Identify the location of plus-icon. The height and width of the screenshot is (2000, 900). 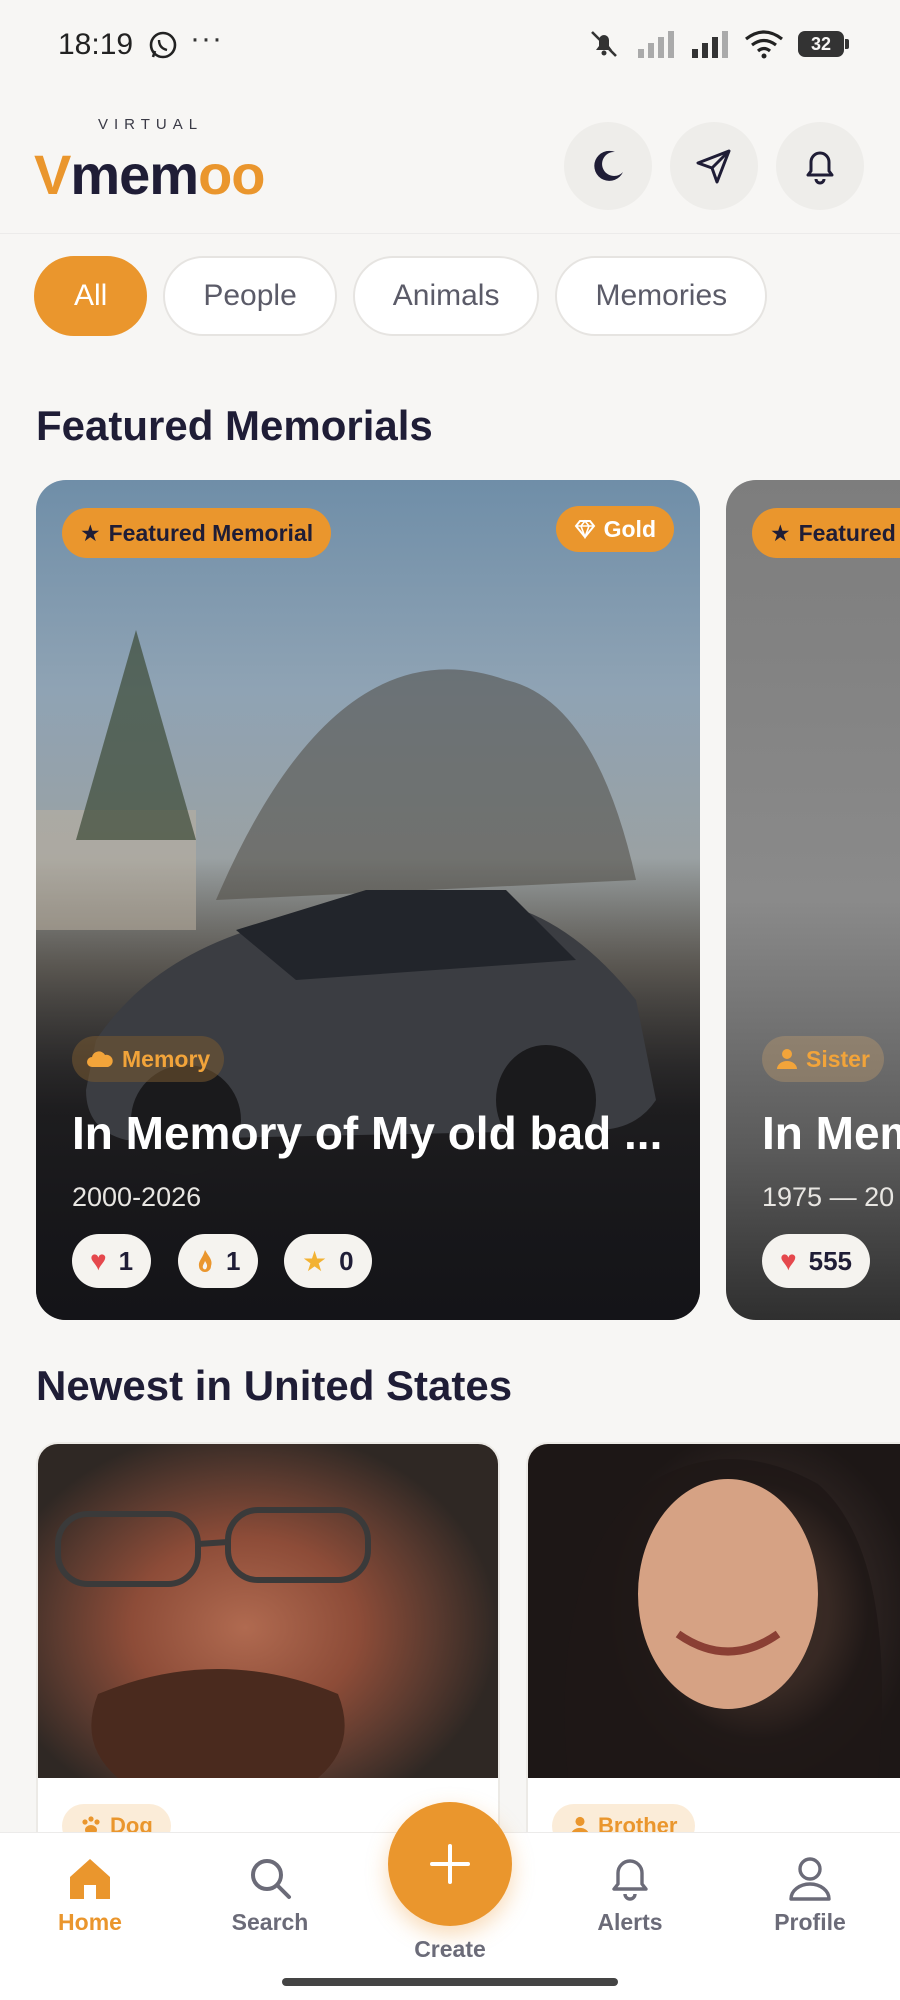
(450, 1864).